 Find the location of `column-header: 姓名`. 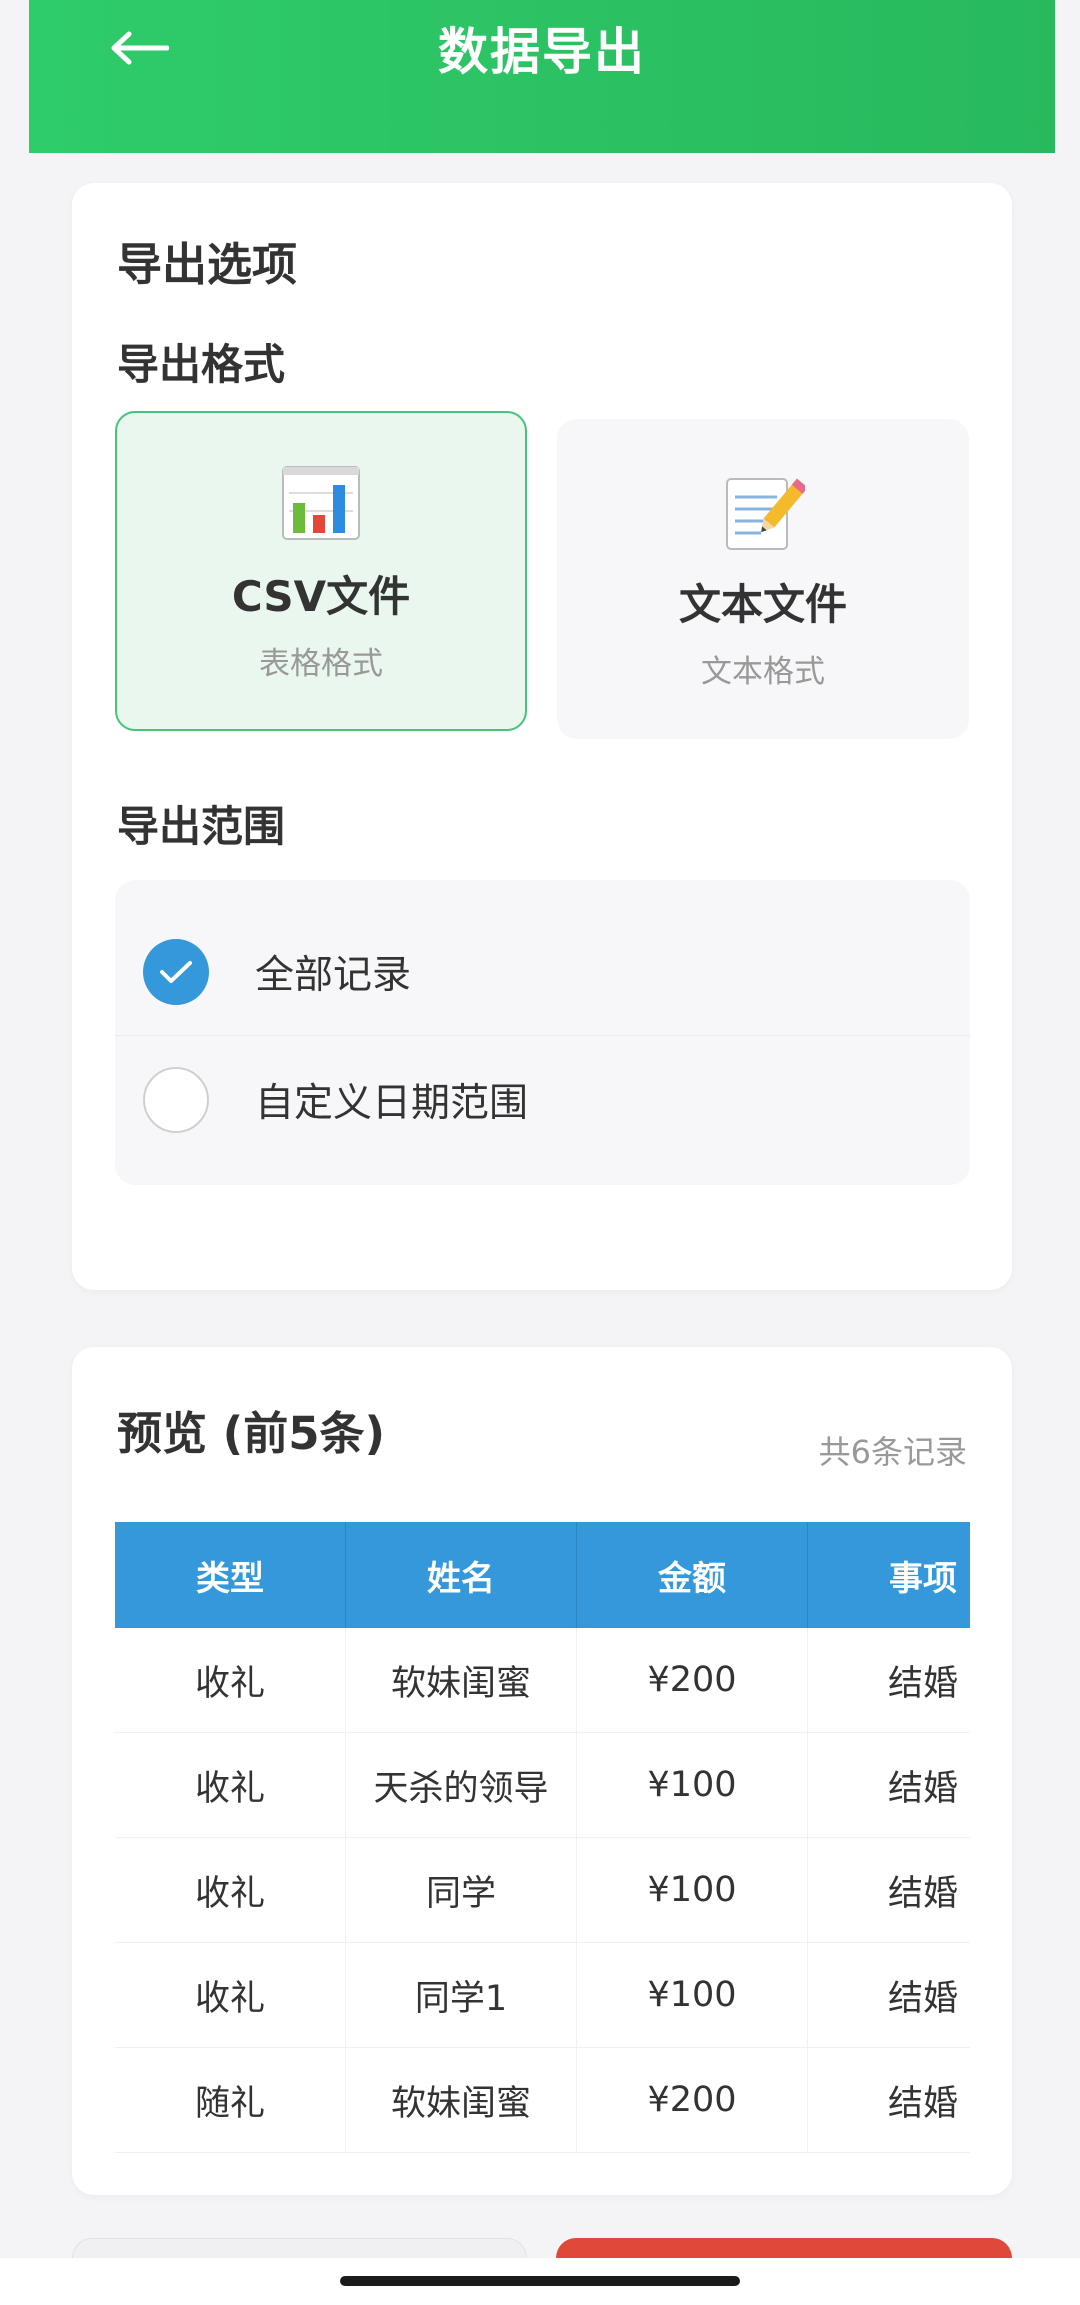

column-header: 姓名 is located at coordinates (461, 1575).